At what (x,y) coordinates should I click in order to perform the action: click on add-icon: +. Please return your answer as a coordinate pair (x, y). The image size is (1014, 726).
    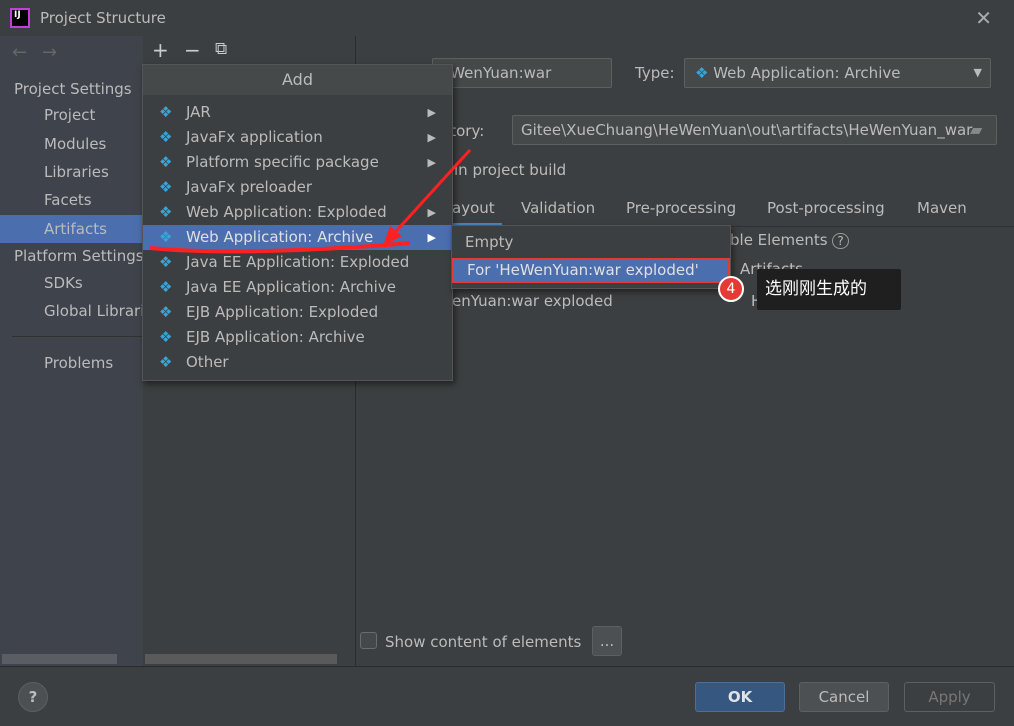
    Looking at the image, I should click on (160, 50).